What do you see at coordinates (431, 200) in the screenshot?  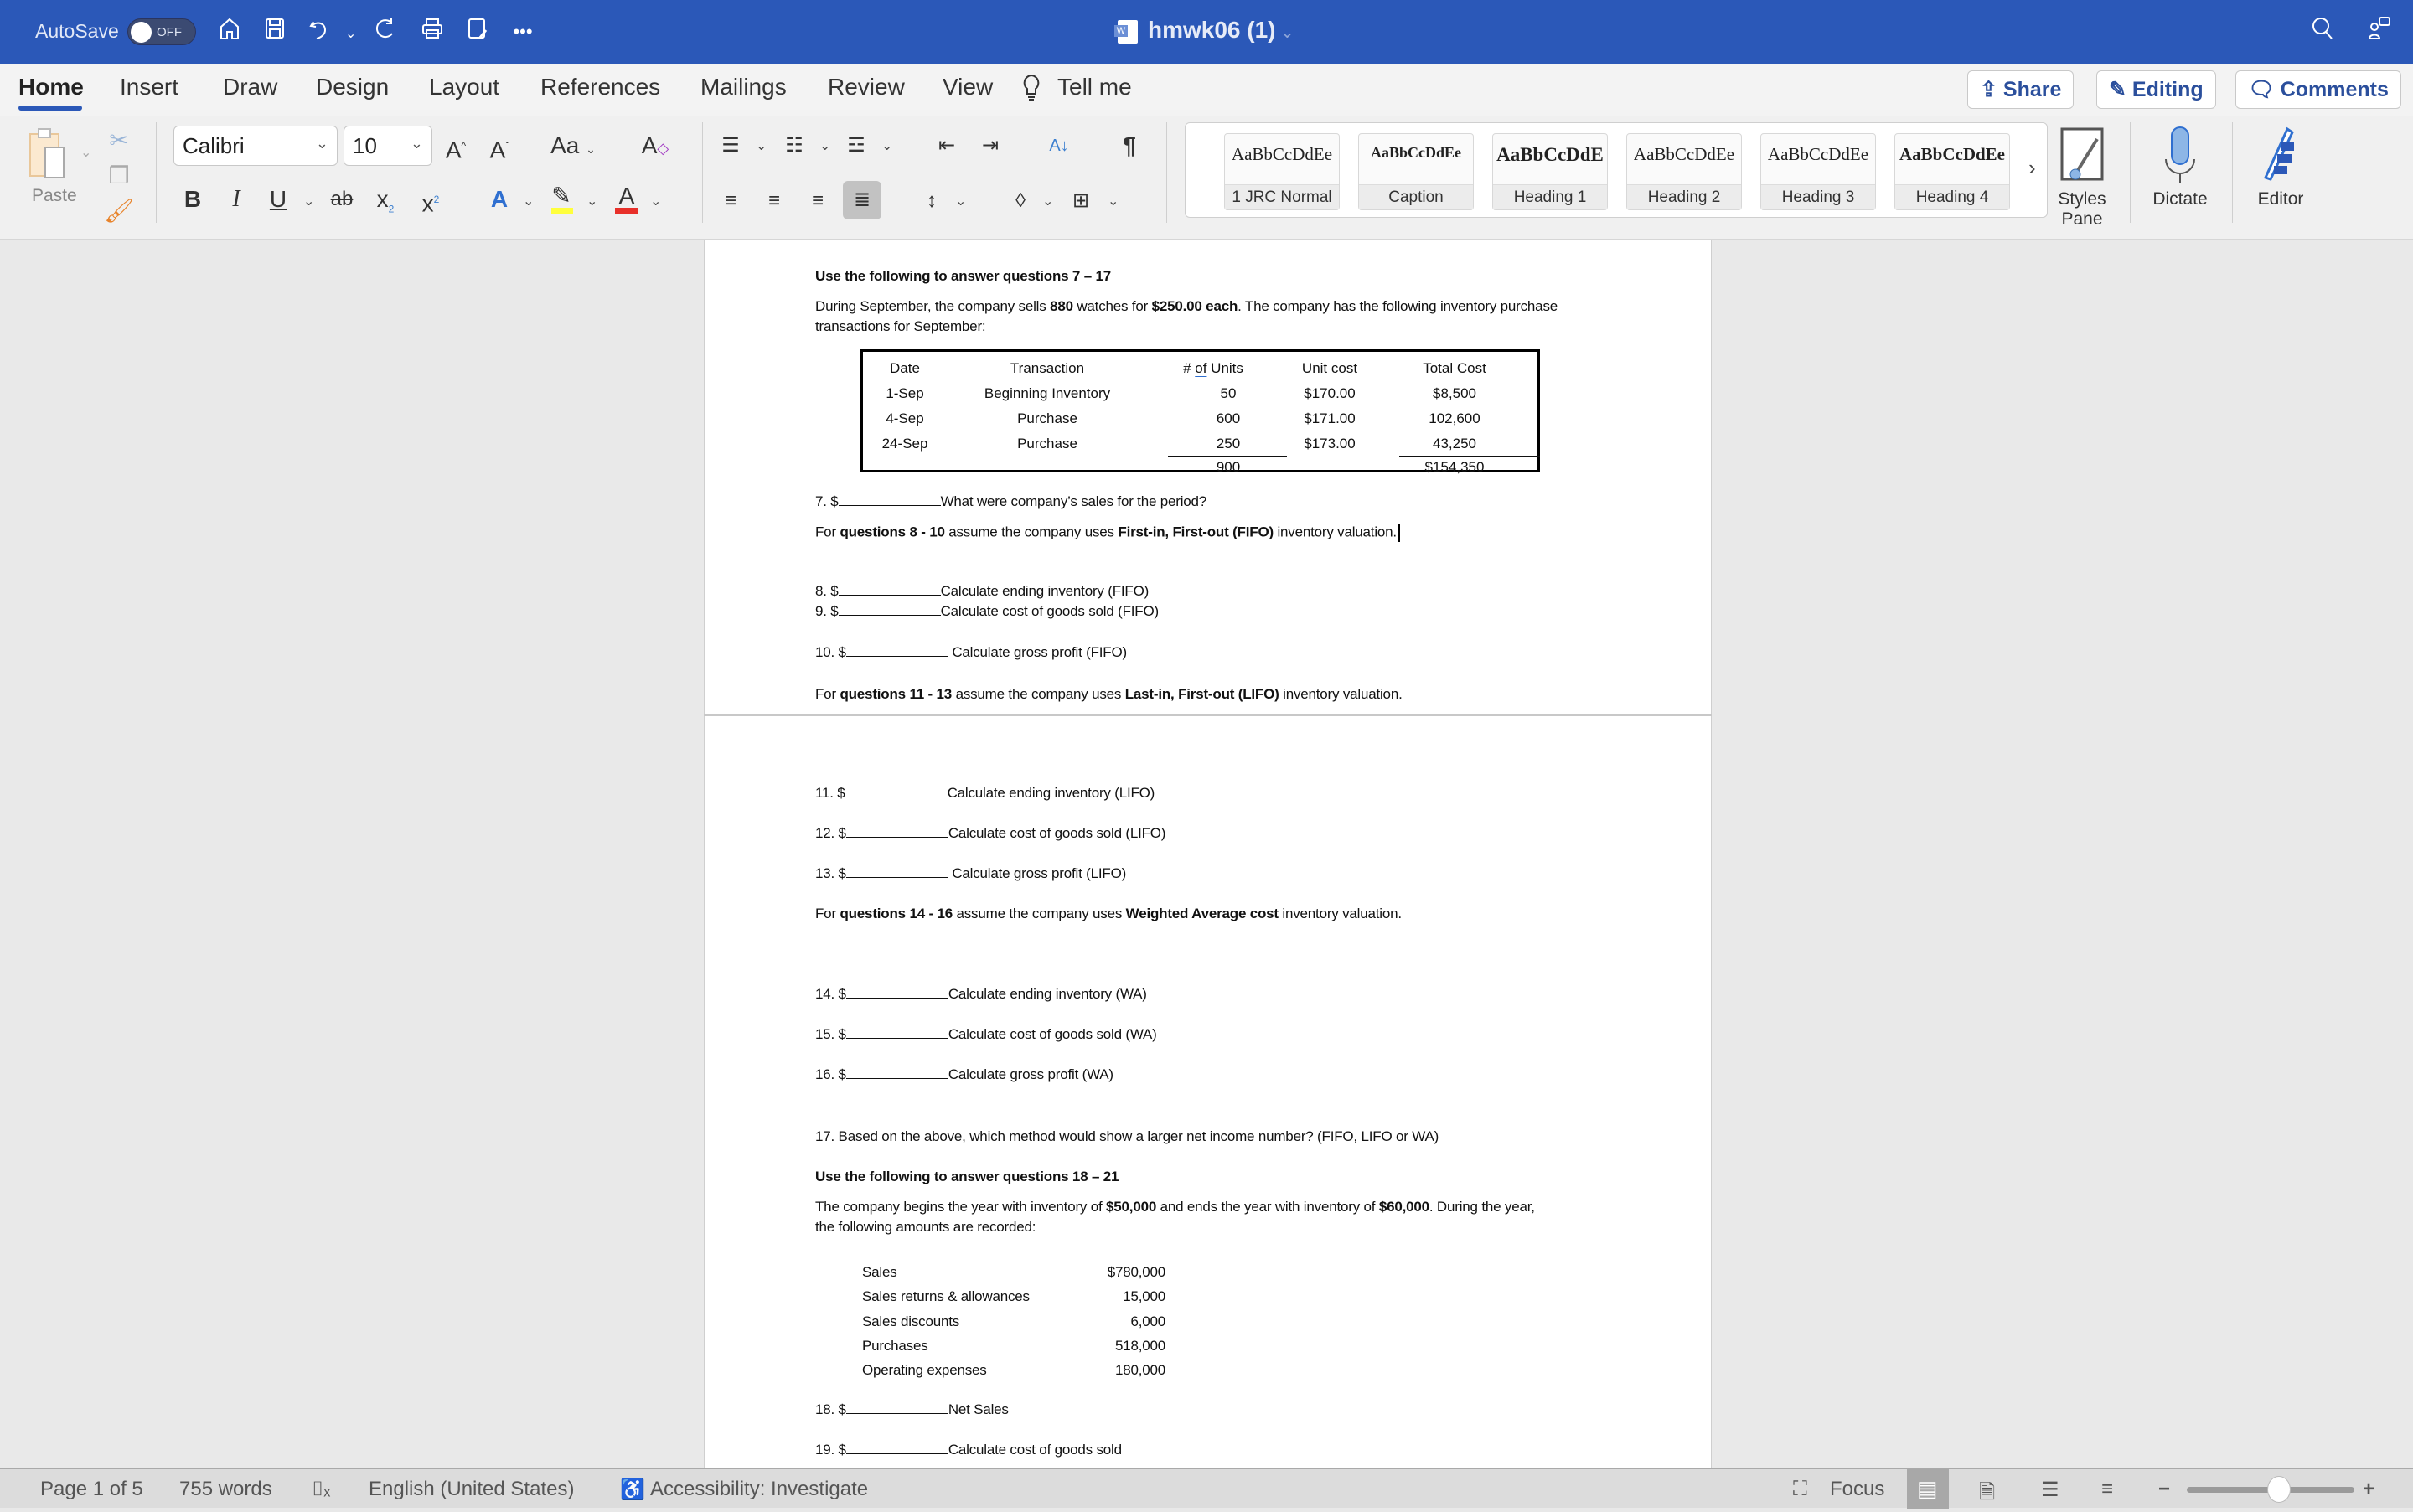 I see `superscript-button: x2` at bounding box center [431, 200].